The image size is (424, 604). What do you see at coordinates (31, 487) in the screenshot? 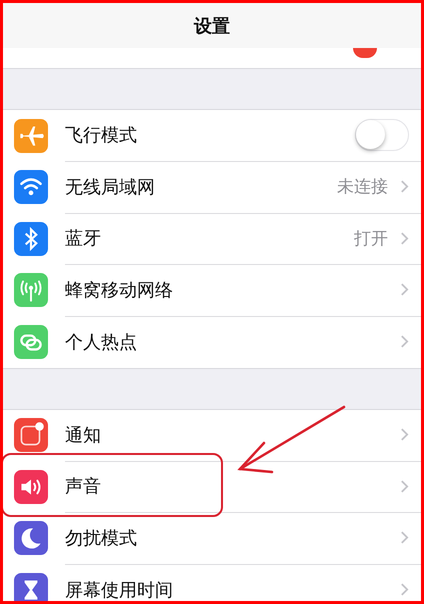
I see `sound-icon` at bounding box center [31, 487].